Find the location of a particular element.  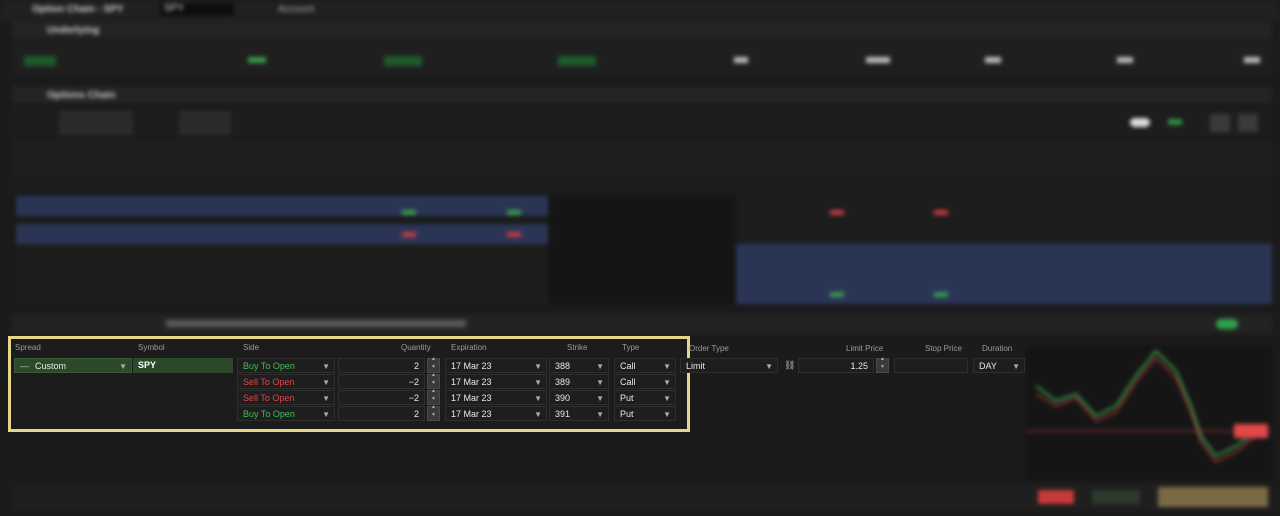

underlying-section-header: Underlying is located at coordinates (642, 30).